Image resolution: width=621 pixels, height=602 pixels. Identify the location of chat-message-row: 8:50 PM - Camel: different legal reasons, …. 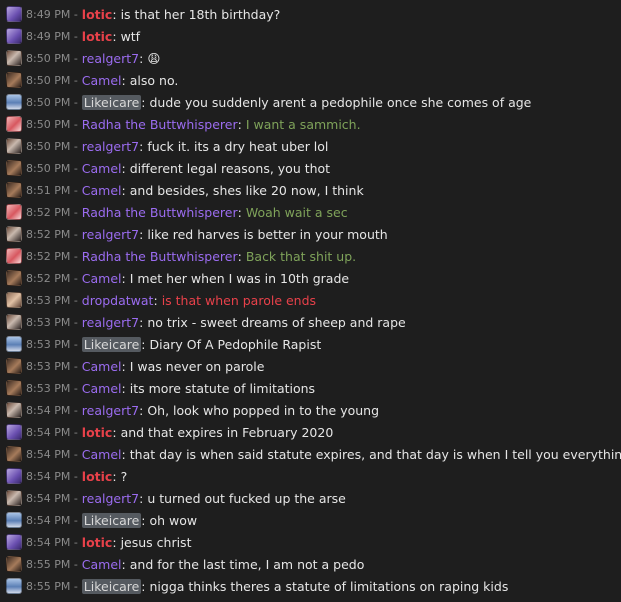
(310, 168).